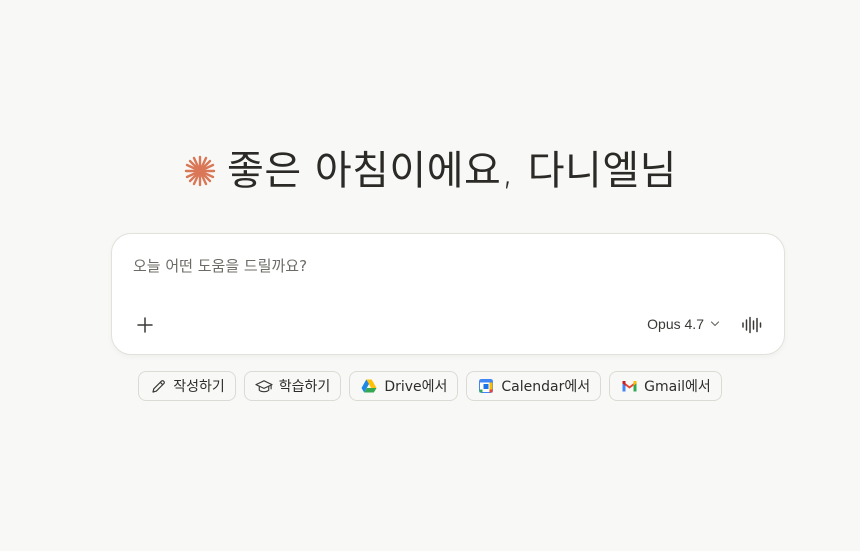 This screenshot has height=551, width=860. What do you see at coordinates (715, 324) in the screenshot?
I see `chevron-down-icon` at bounding box center [715, 324].